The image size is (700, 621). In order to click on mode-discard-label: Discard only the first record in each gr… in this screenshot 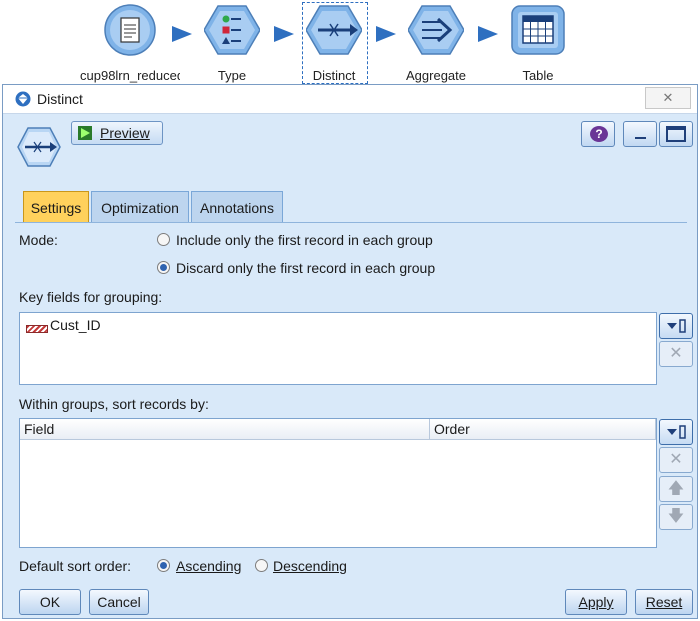, I will do `click(305, 268)`.